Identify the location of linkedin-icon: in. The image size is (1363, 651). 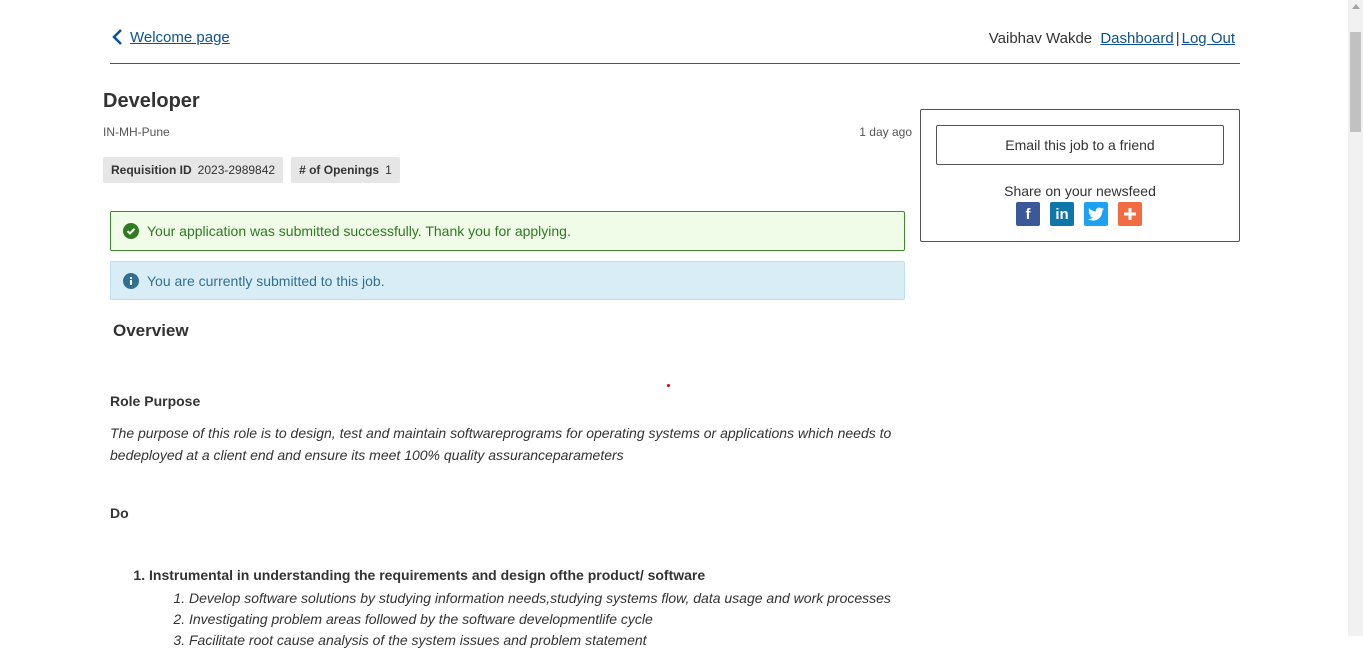
(1062, 214).